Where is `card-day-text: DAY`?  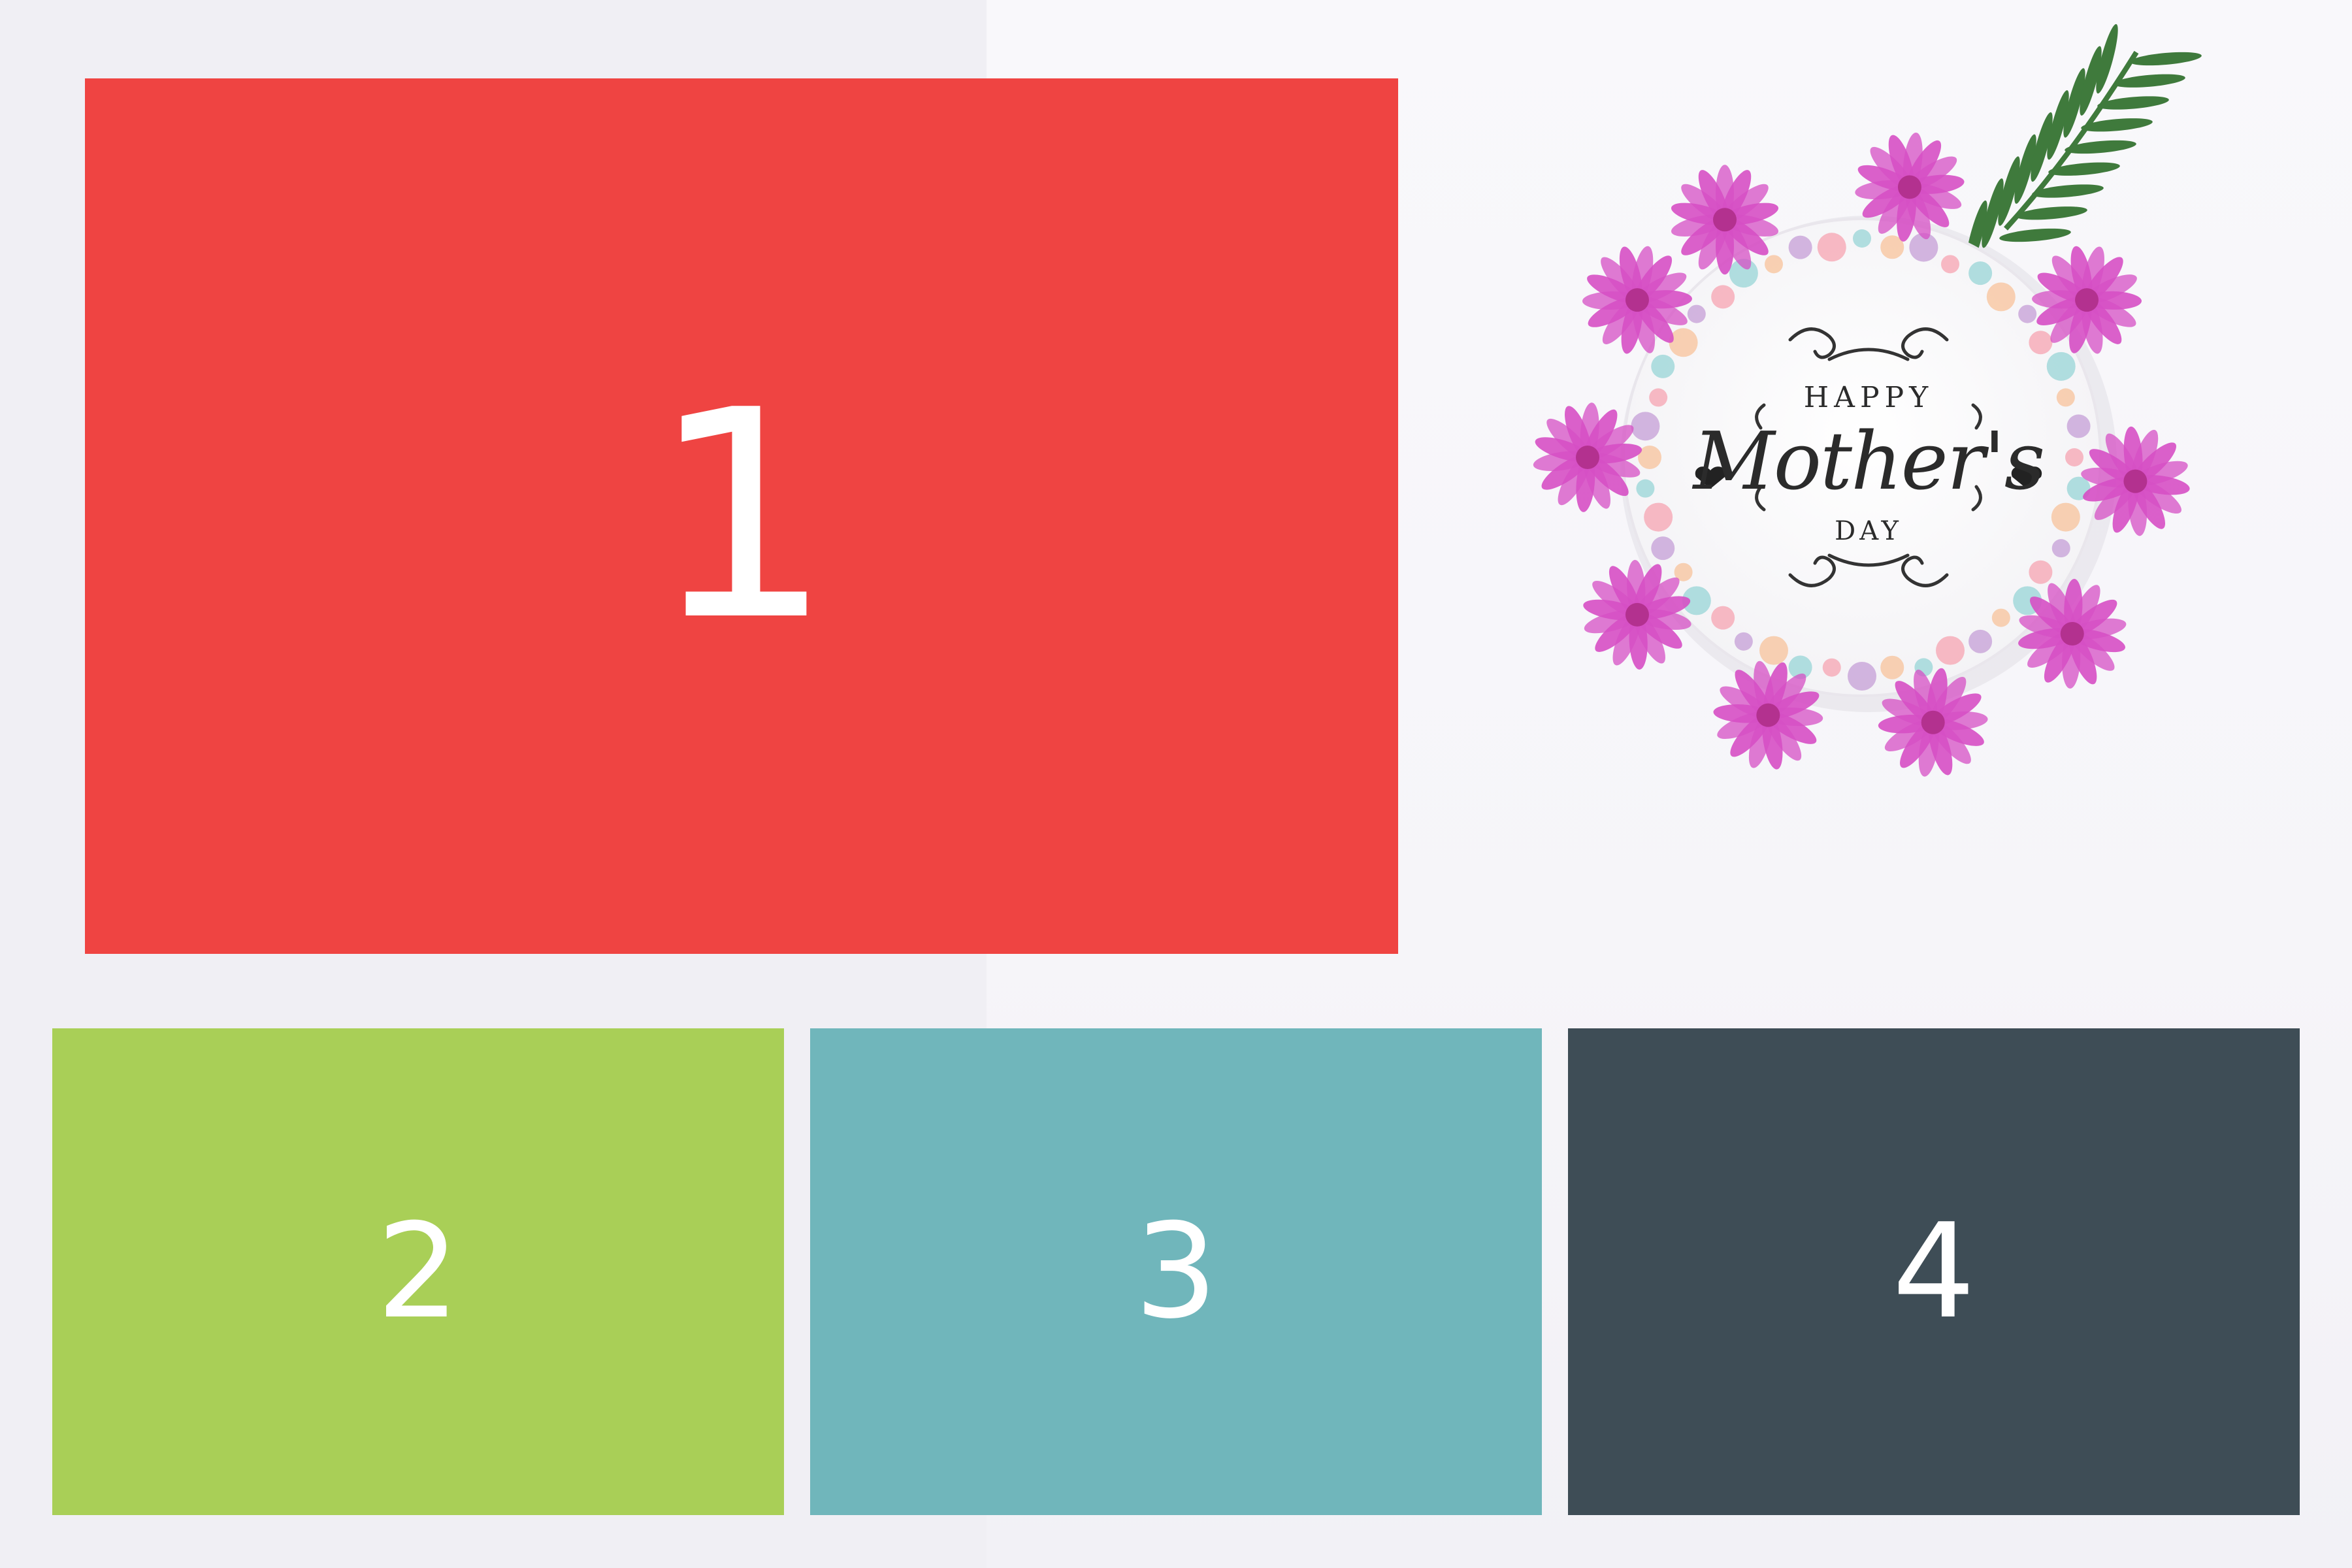
card-day-text: DAY is located at coordinates (1869, 531).